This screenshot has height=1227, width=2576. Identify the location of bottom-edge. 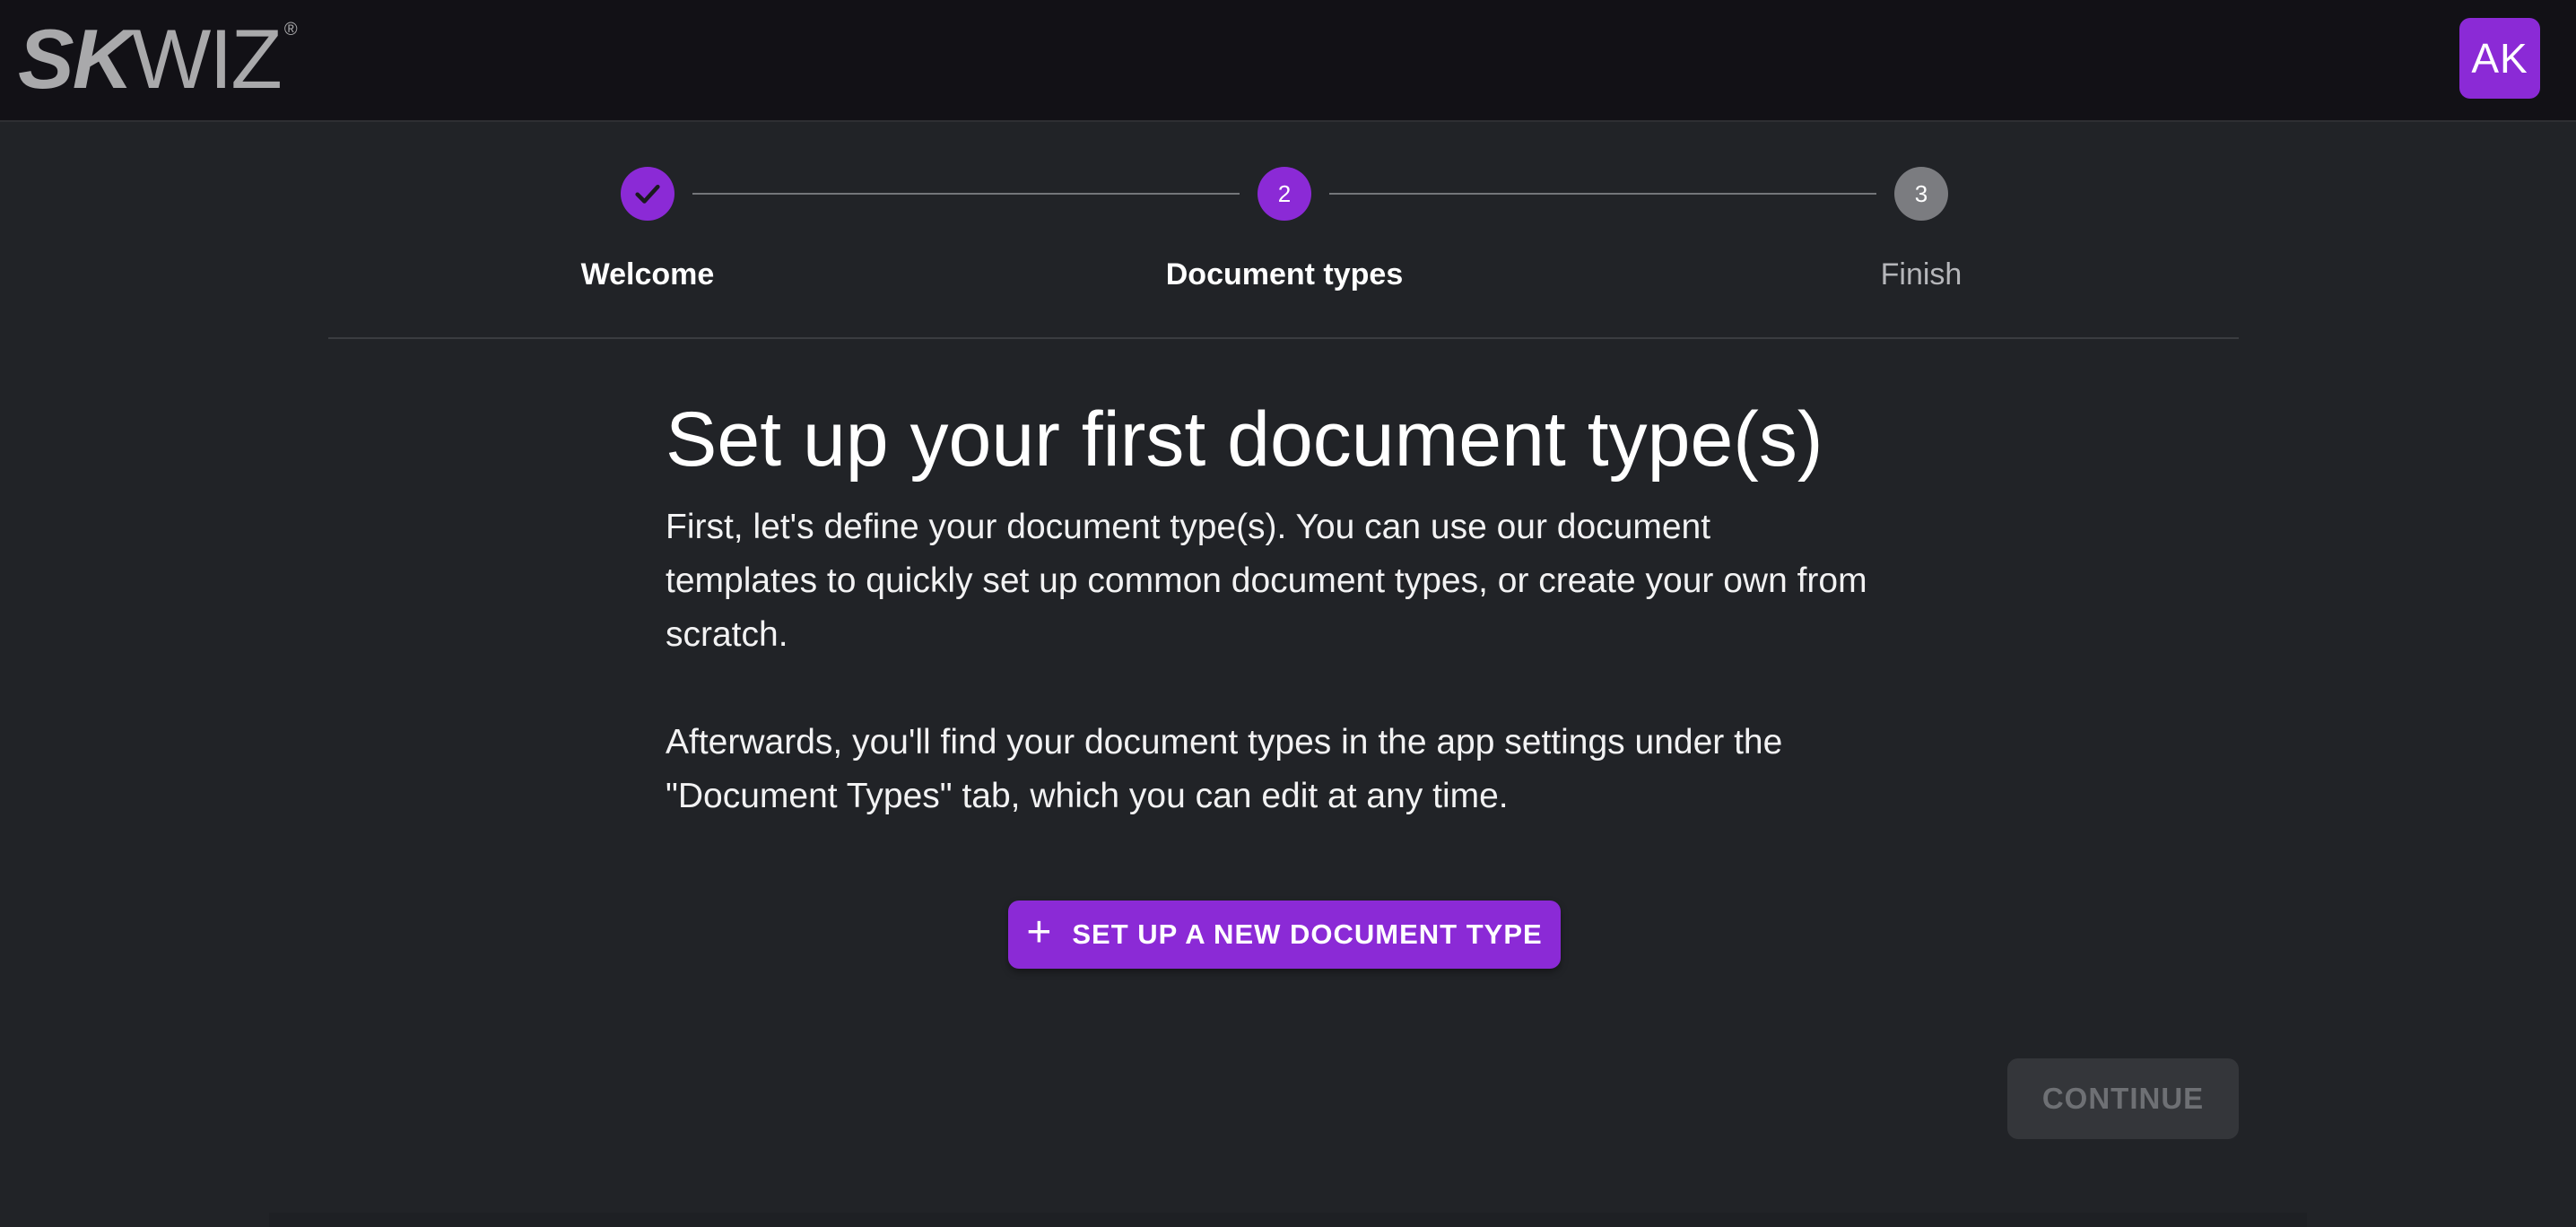
(1288, 1220).